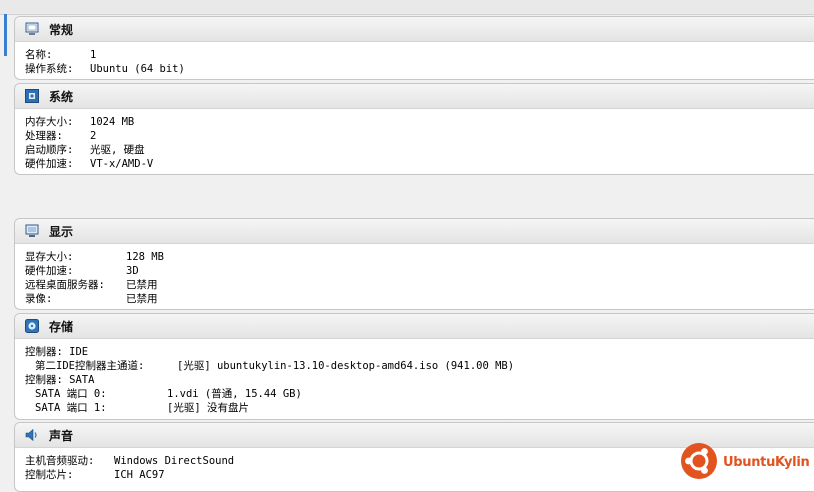 Image resolution: width=814 pixels, height=492 pixels. What do you see at coordinates (407, 7) in the screenshot?
I see `top-band` at bounding box center [407, 7].